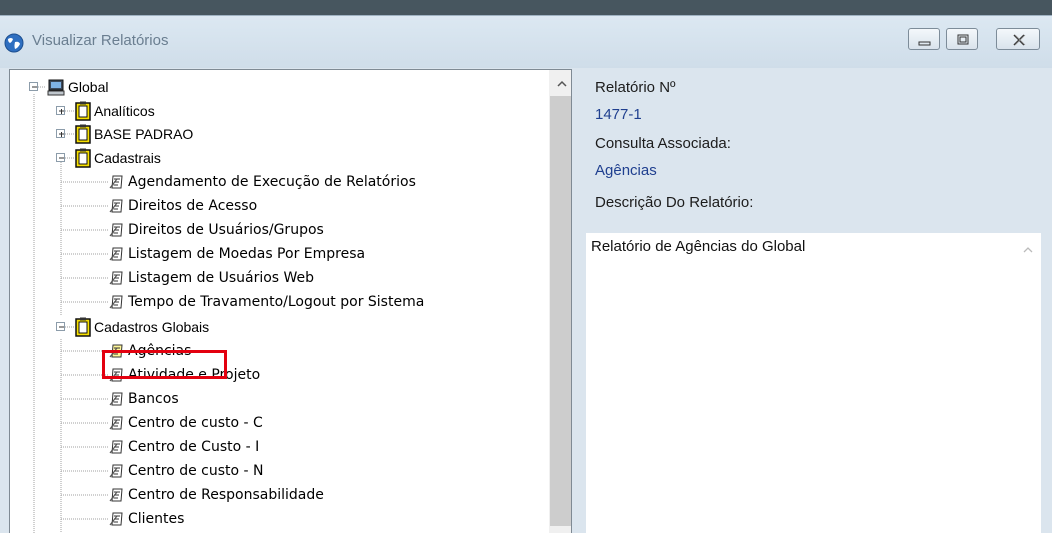 Image resolution: width=1052 pixels, height=533 pixels. What do you see at coordinates (194, 447) in the screenshot?
I see `report-item-label: Centro de Custo - I` at bounding box center [194, 447].